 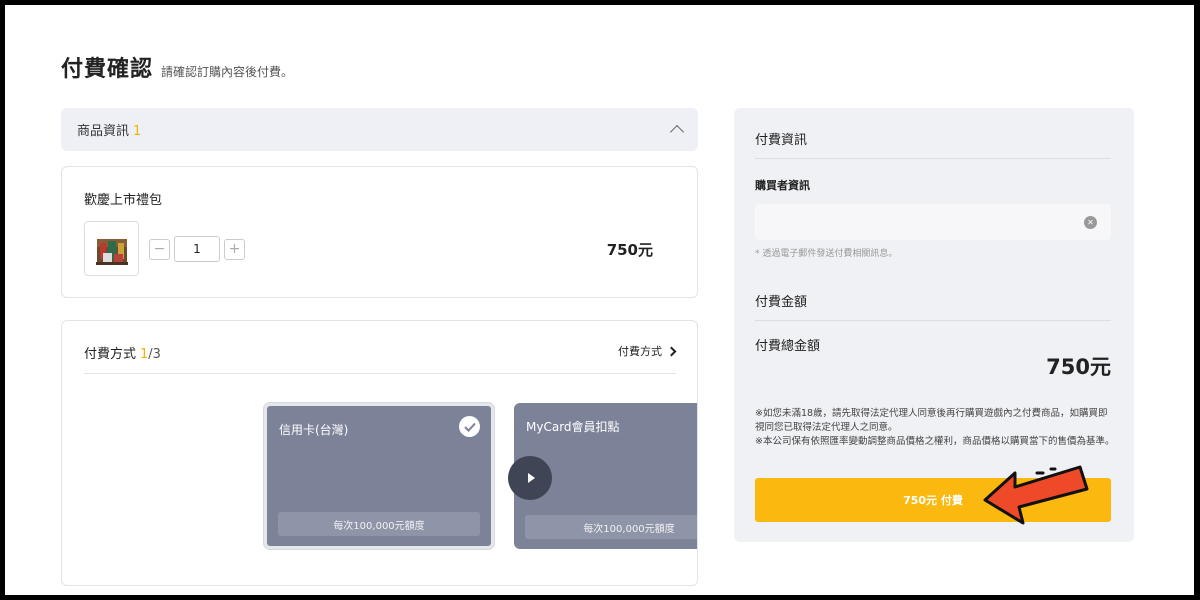 What do you see at coordinates (159, 249) in the screenshot?
I see `decrease-button: −` at bounding box center [159, 249].